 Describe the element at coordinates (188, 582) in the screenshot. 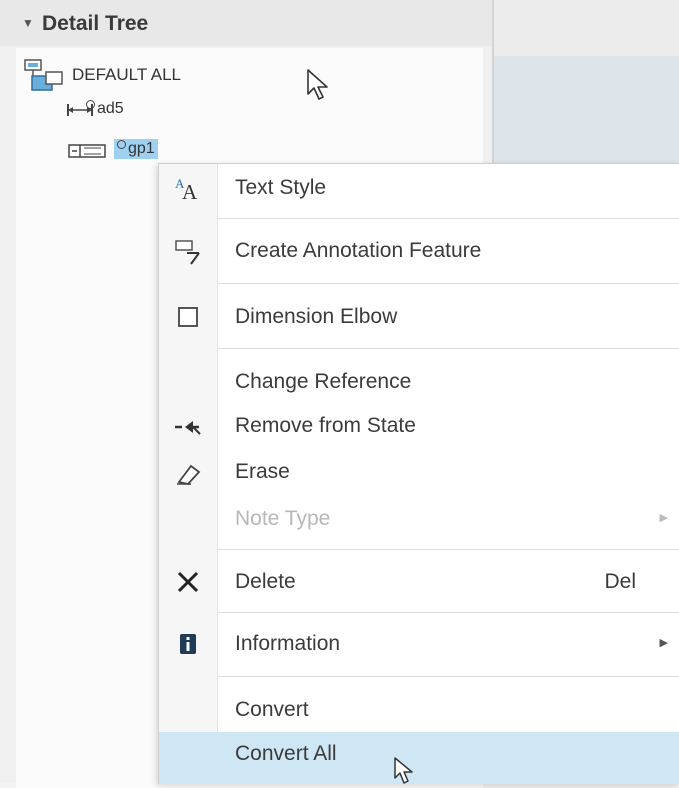

I see `delete-x-icon` at that location.